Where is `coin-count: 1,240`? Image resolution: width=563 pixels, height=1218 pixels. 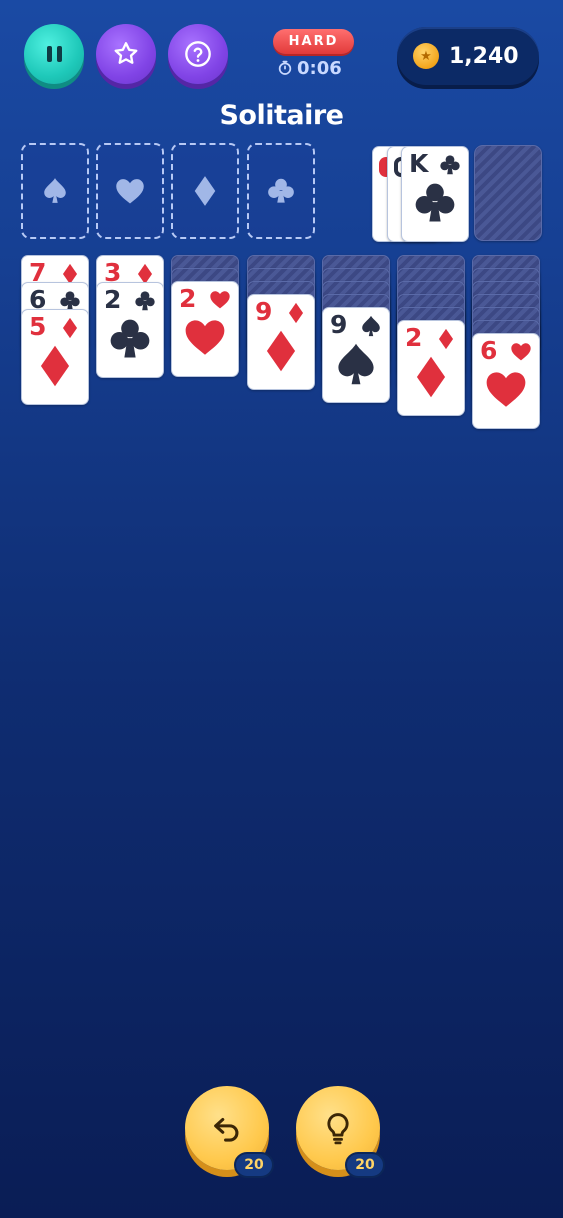
coin-count: 1,240 is located at coordinates (484, 56).